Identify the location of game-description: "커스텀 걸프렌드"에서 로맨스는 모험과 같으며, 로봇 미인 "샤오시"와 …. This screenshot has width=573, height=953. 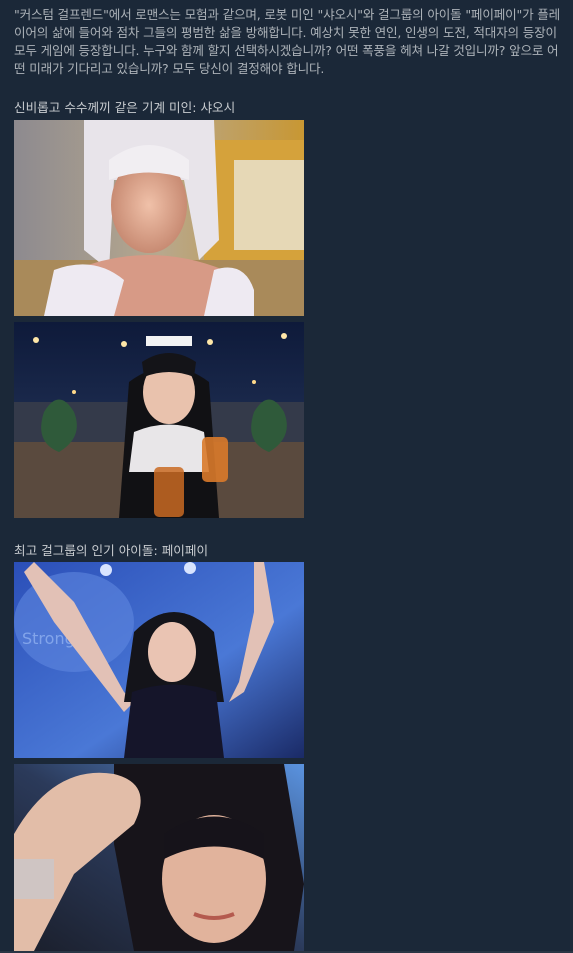
(287, 41).